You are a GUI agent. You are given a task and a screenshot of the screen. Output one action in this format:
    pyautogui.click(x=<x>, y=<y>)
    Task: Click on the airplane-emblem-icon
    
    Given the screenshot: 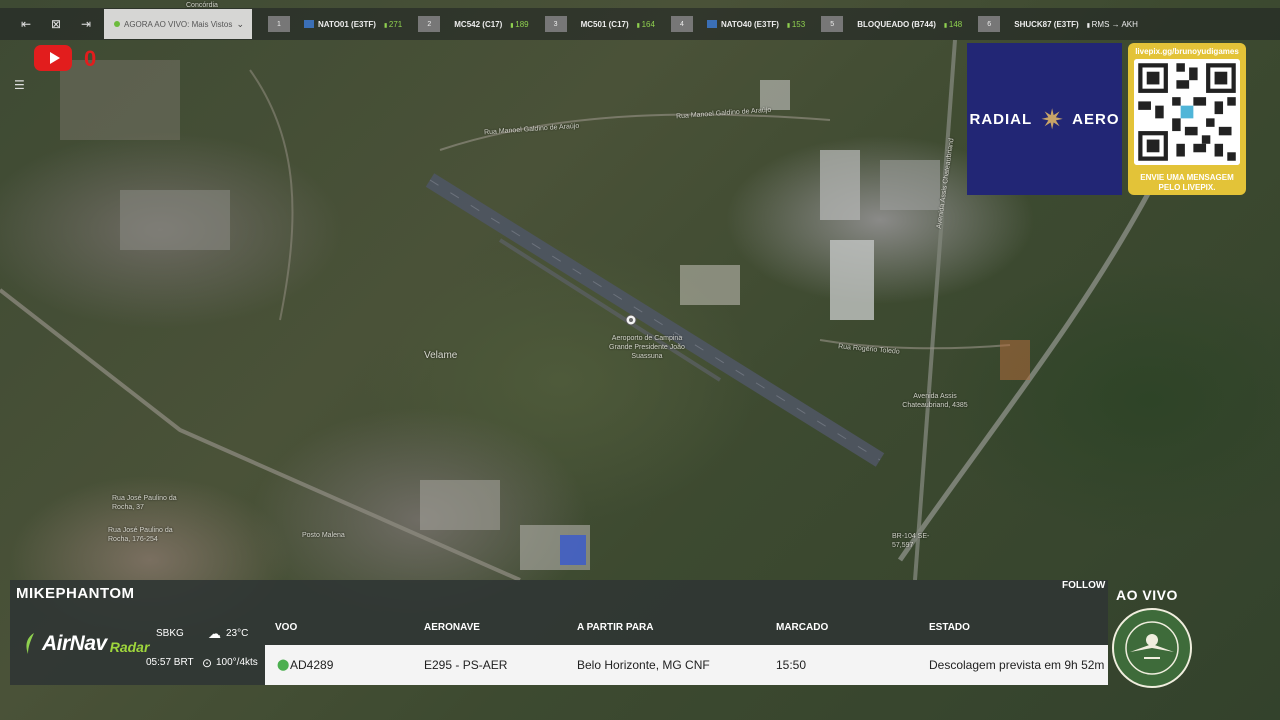 What is the action you would take?
    pyautogui.click(x=1152, y=648)
    